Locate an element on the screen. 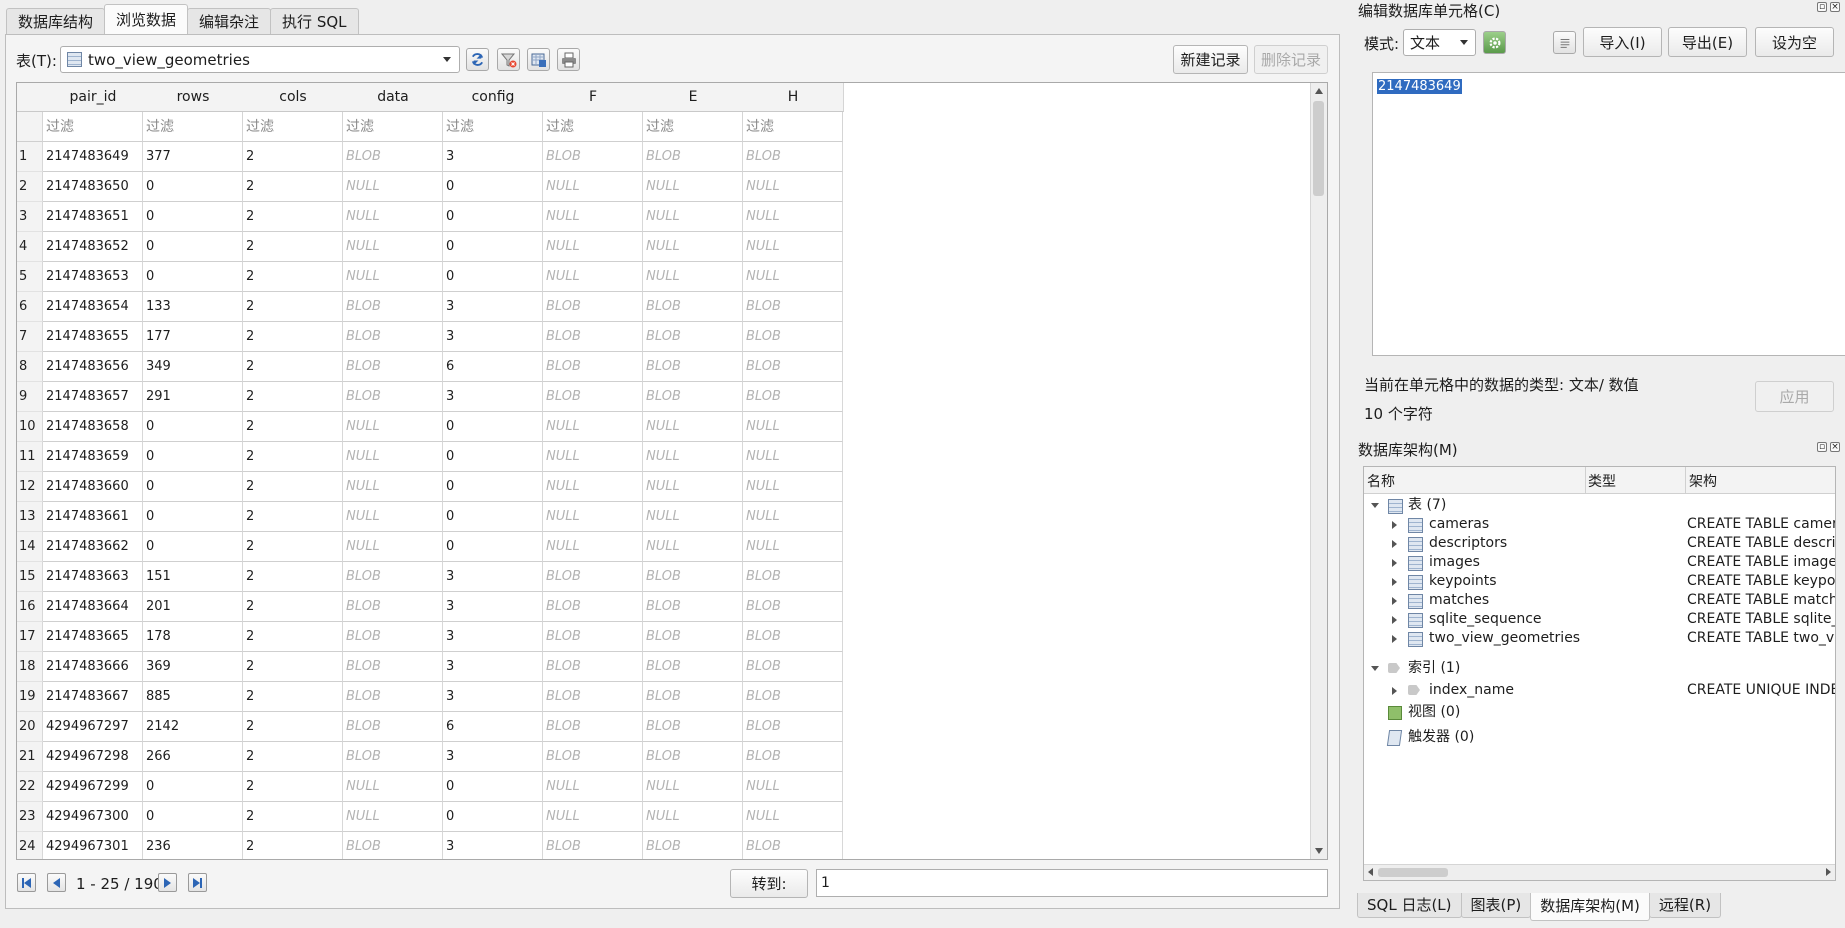 Image resolution: width=1845 pixels, height=928 pixels. column-header-F: F is located at coordinates (593, 97).